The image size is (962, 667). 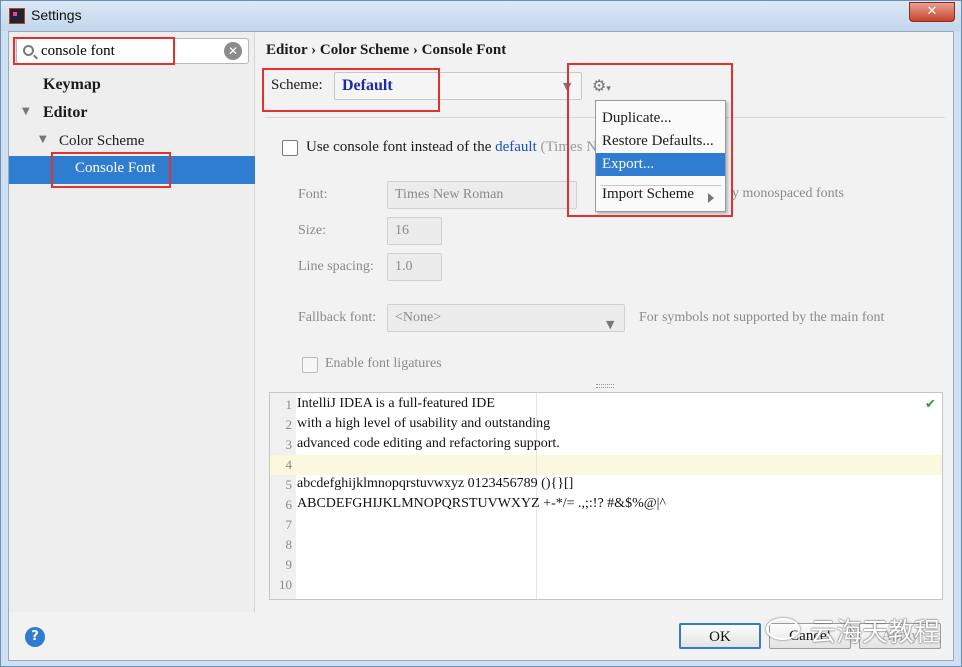 I want to click on line-spacing-field: 1.0, so click(x=414, y=267).